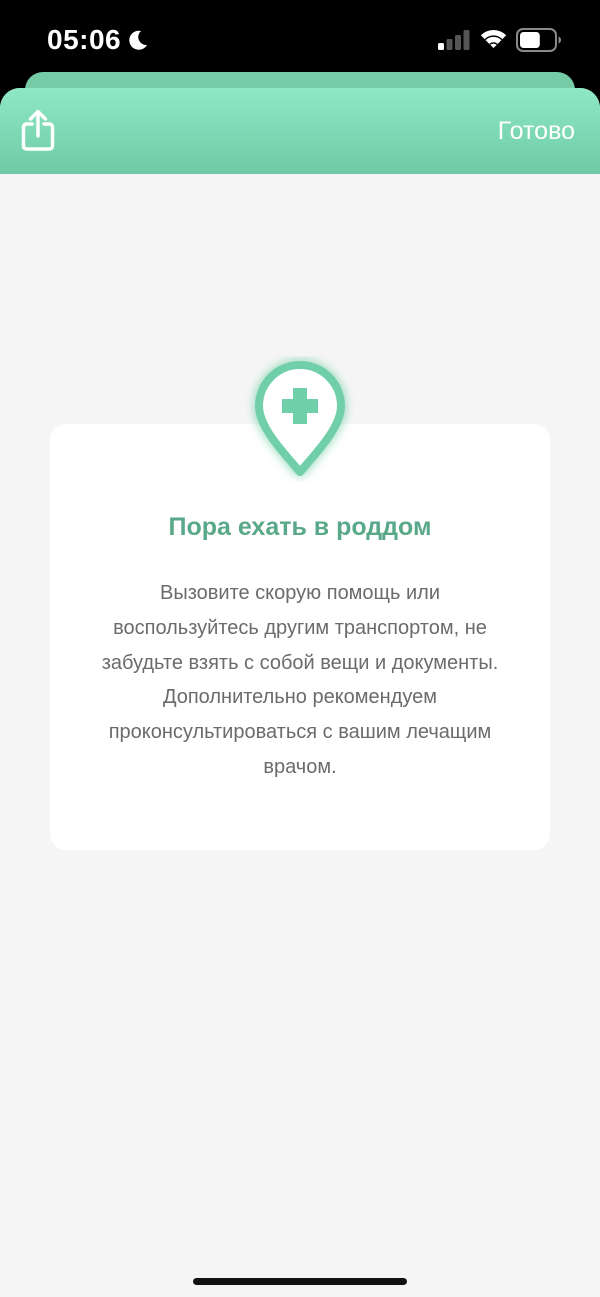 The image size is (600, 1297). Describe the element at coordinates (454, 40) in the screenshot. I see `cellular-signal-icon` at that location.